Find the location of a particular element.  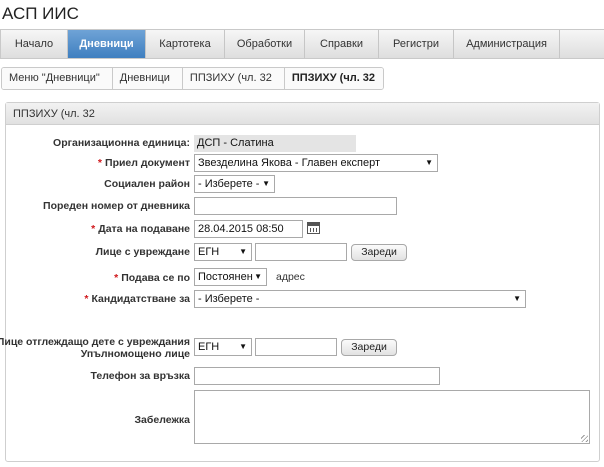

applying-for-label: * Кандидатстване за is located at coordinates (137, 299).